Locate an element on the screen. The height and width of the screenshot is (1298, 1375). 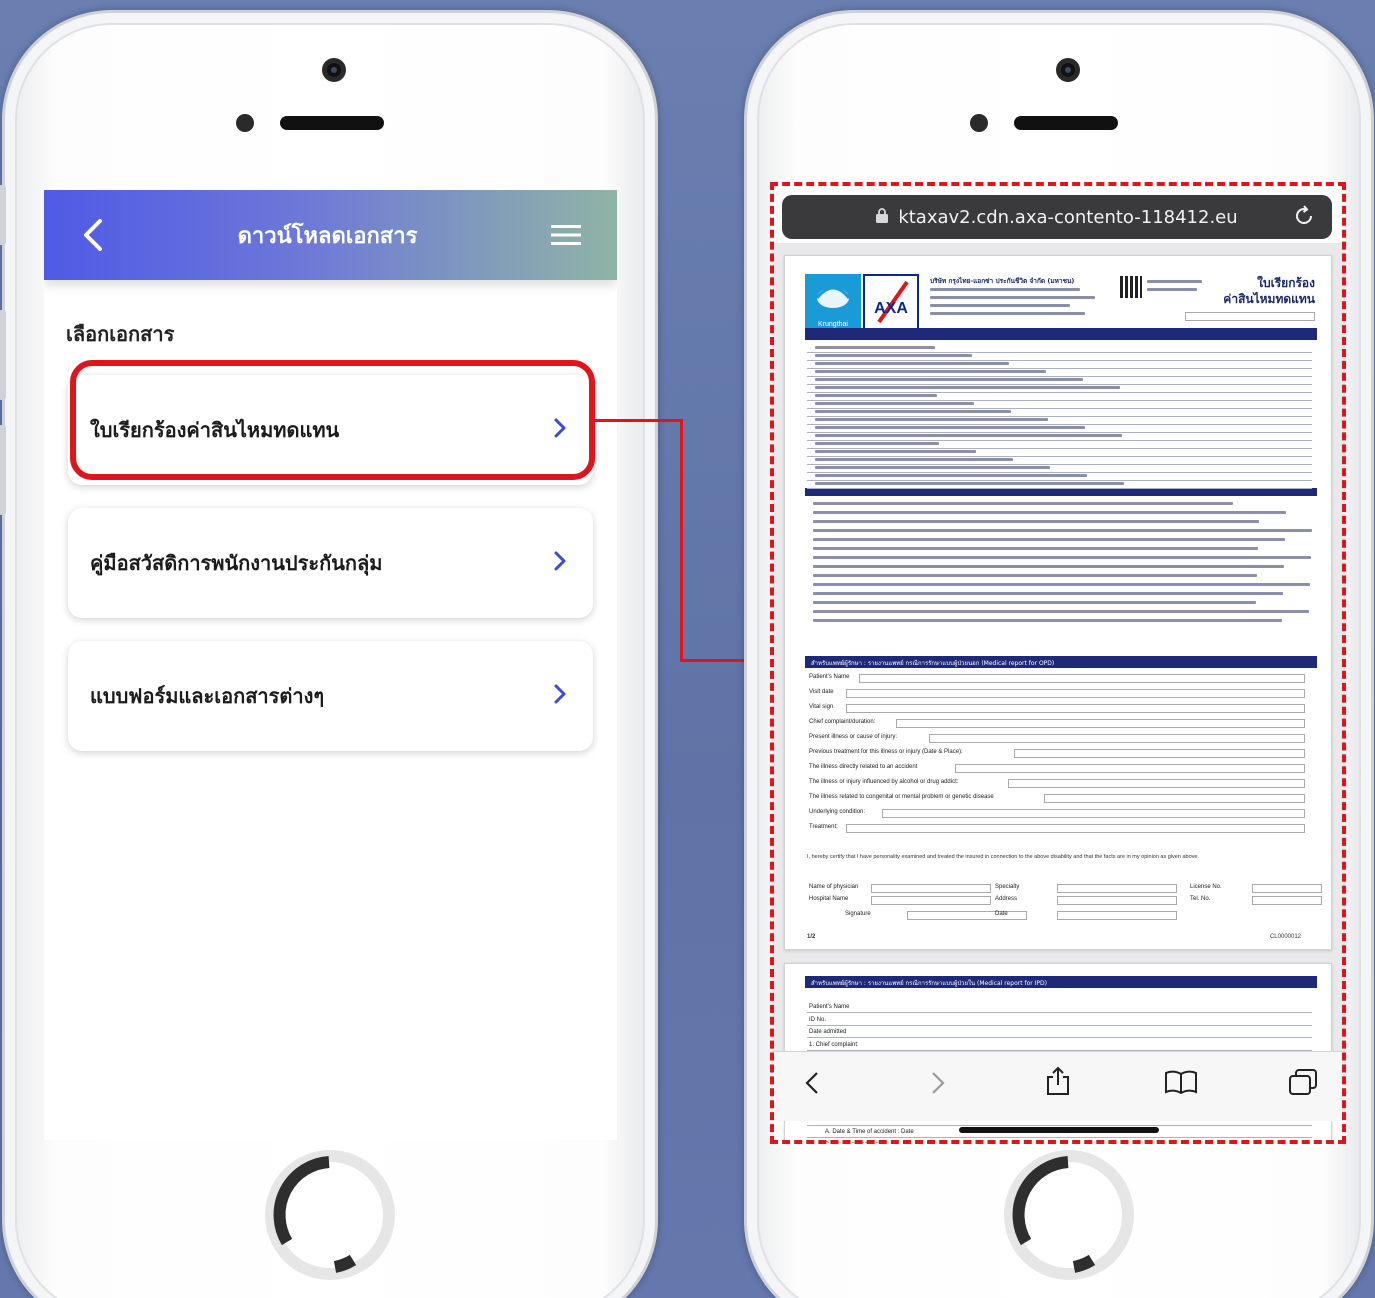
section-label: เลือกเอกสาร is located at coordinates (120, 334).